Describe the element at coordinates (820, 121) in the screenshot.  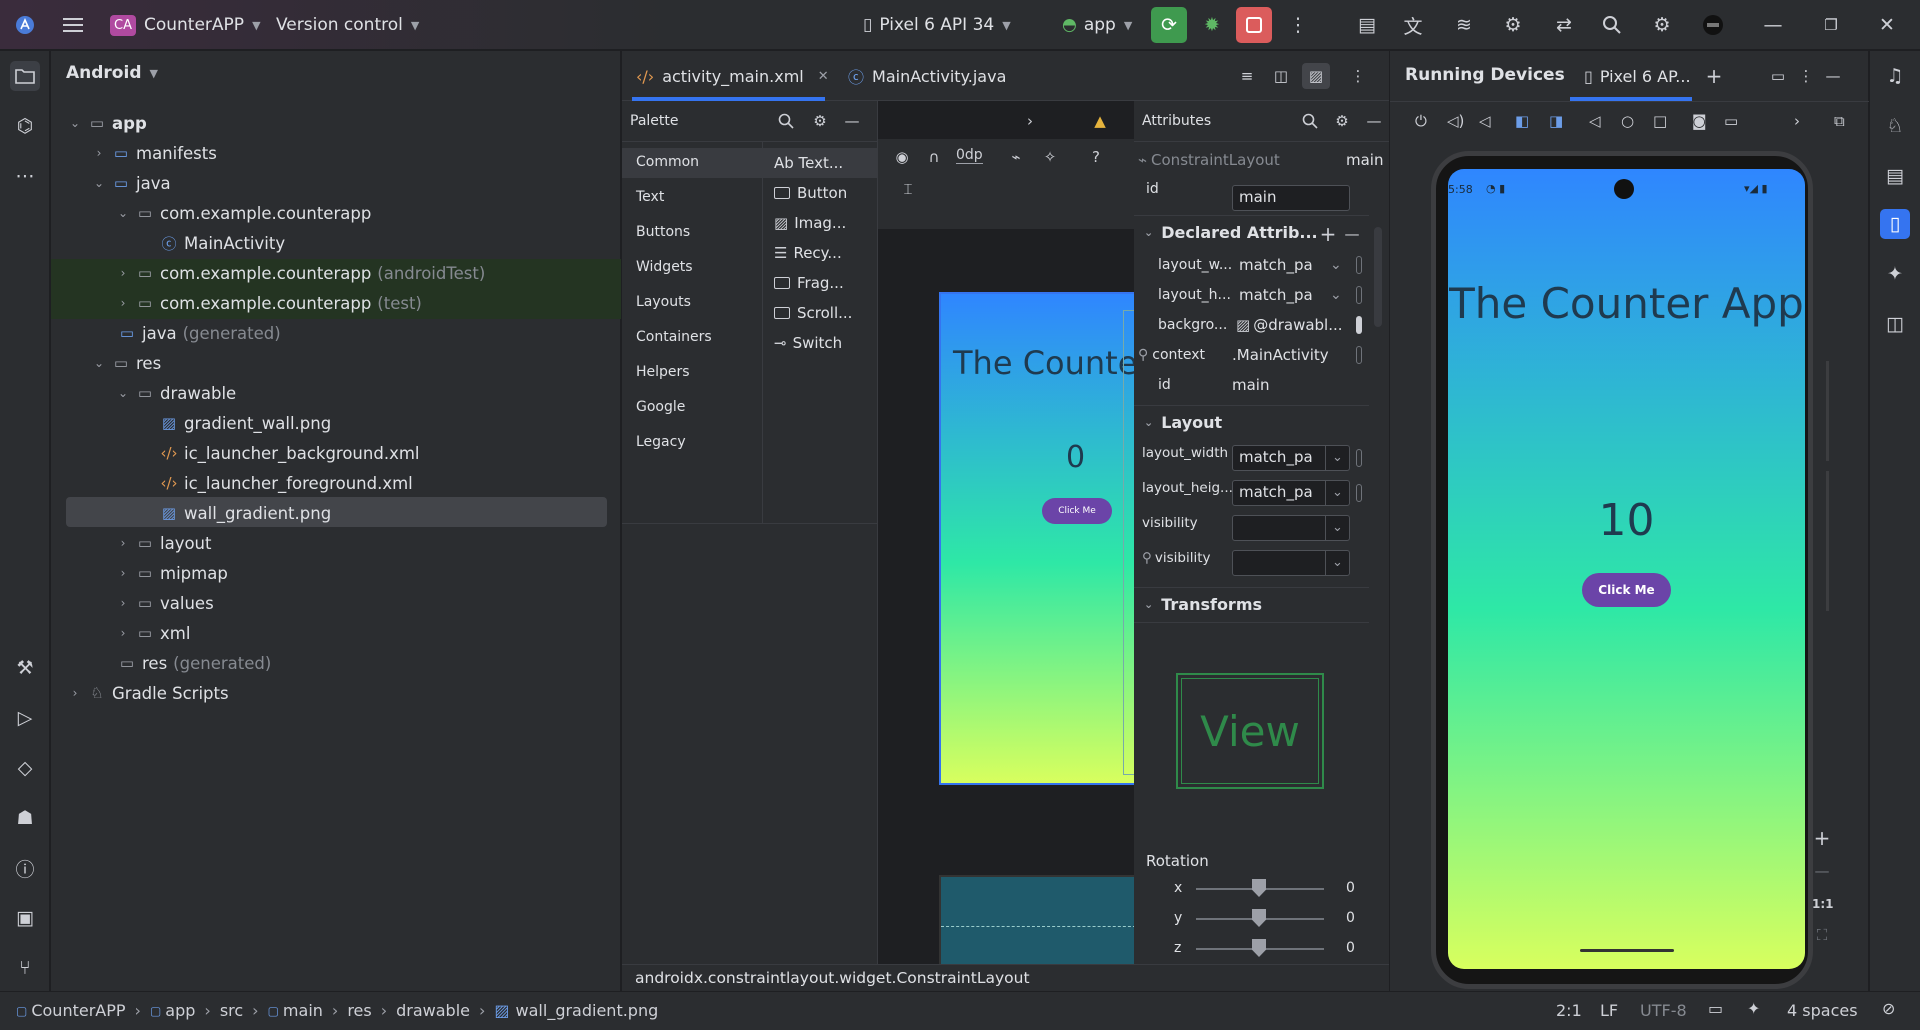
I see `settings-gear-icon: ⚙` at that location.